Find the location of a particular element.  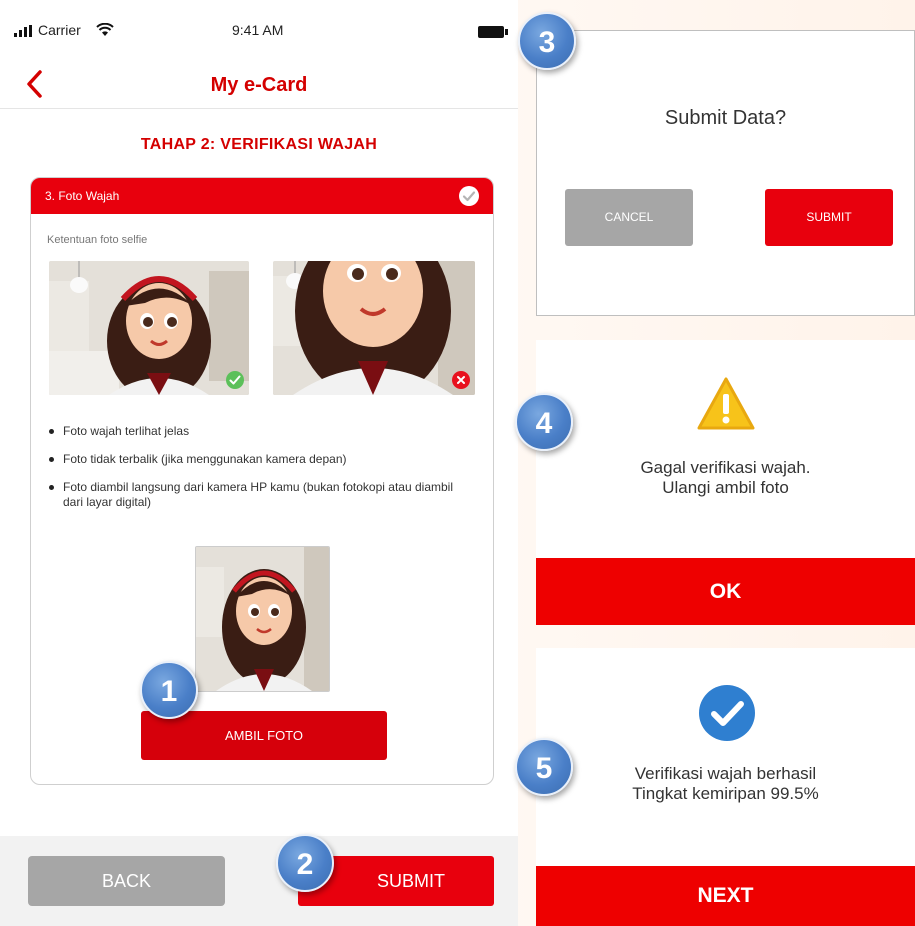

failure-message-line1: Gagal verifikasi wajah. is located at coordinates (725, 467).